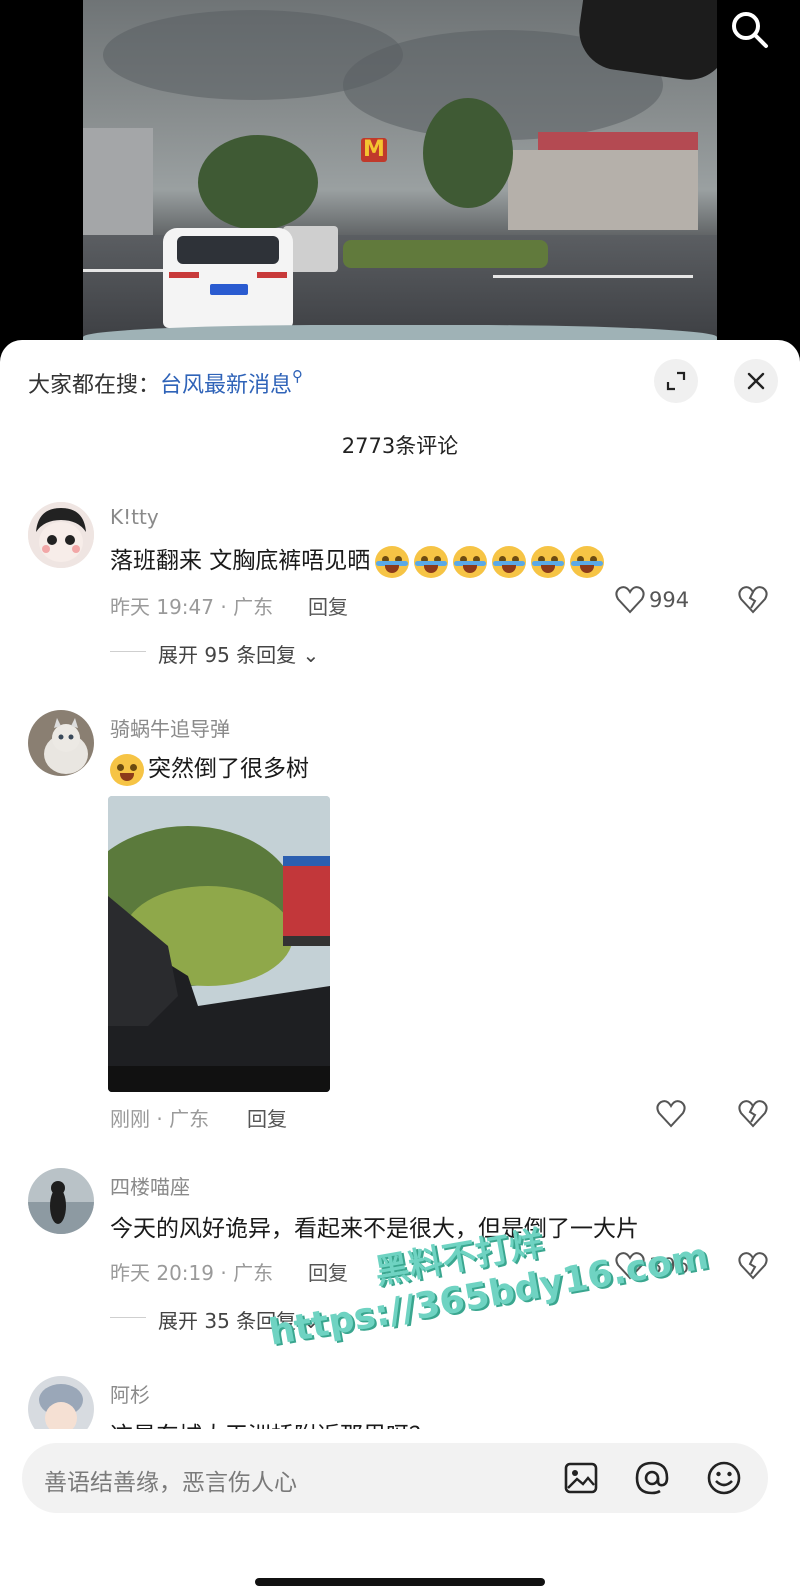  Describe the element at coordinates (400, 383) in the screenshot. I see `sheet-header: 大家都在搜：台风最新消息⚲` at that location.